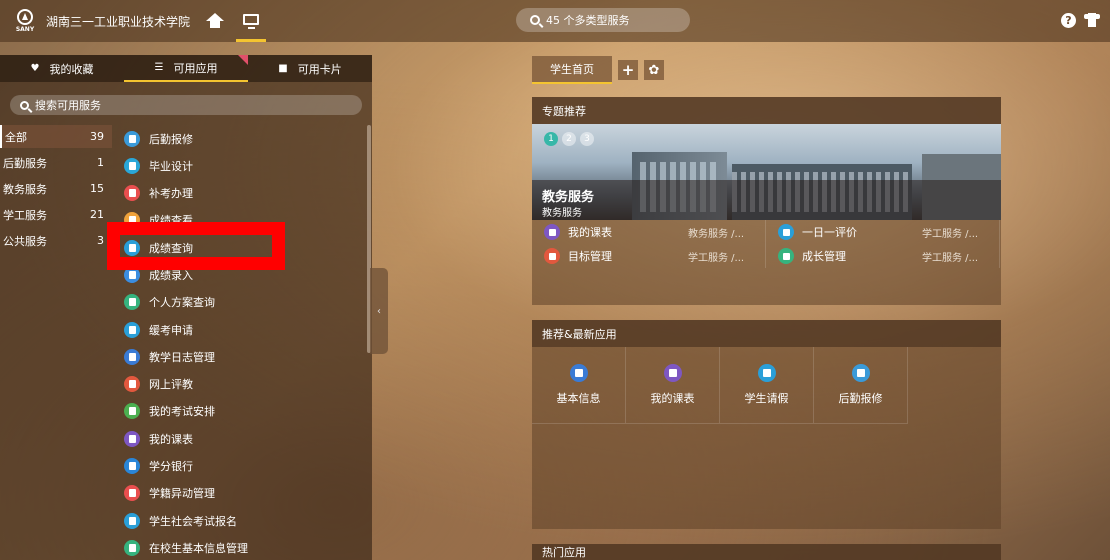  I want to click on category-label: 公共服务, so click(25, 241).